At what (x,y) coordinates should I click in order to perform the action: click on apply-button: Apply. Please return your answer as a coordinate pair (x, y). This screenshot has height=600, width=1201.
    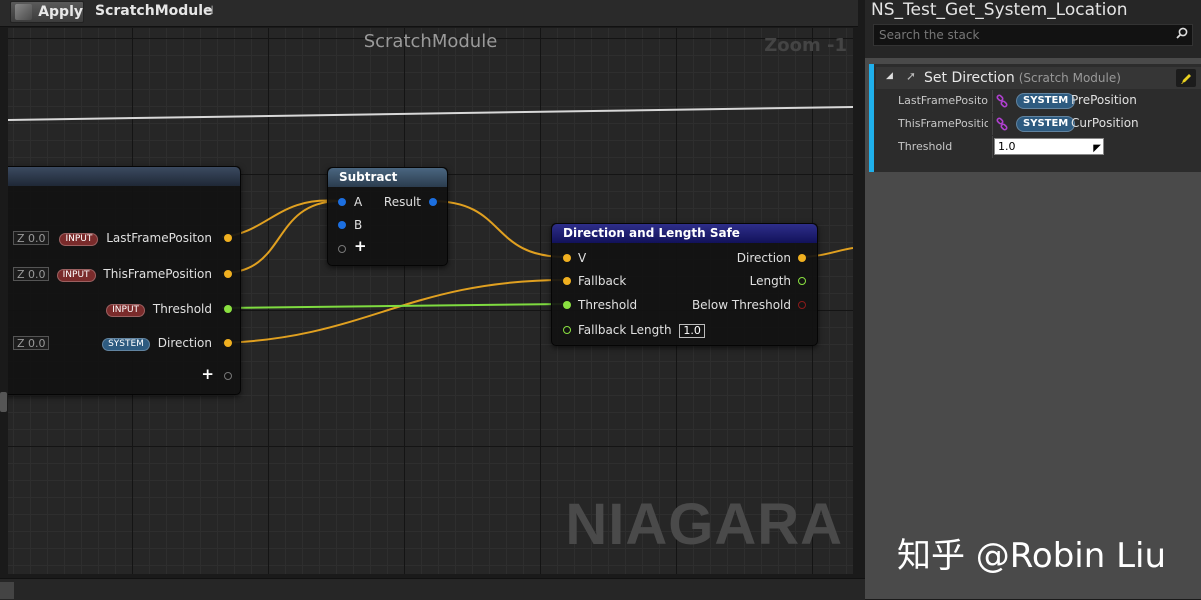
    Looking at the image, I should click on (47, 12).